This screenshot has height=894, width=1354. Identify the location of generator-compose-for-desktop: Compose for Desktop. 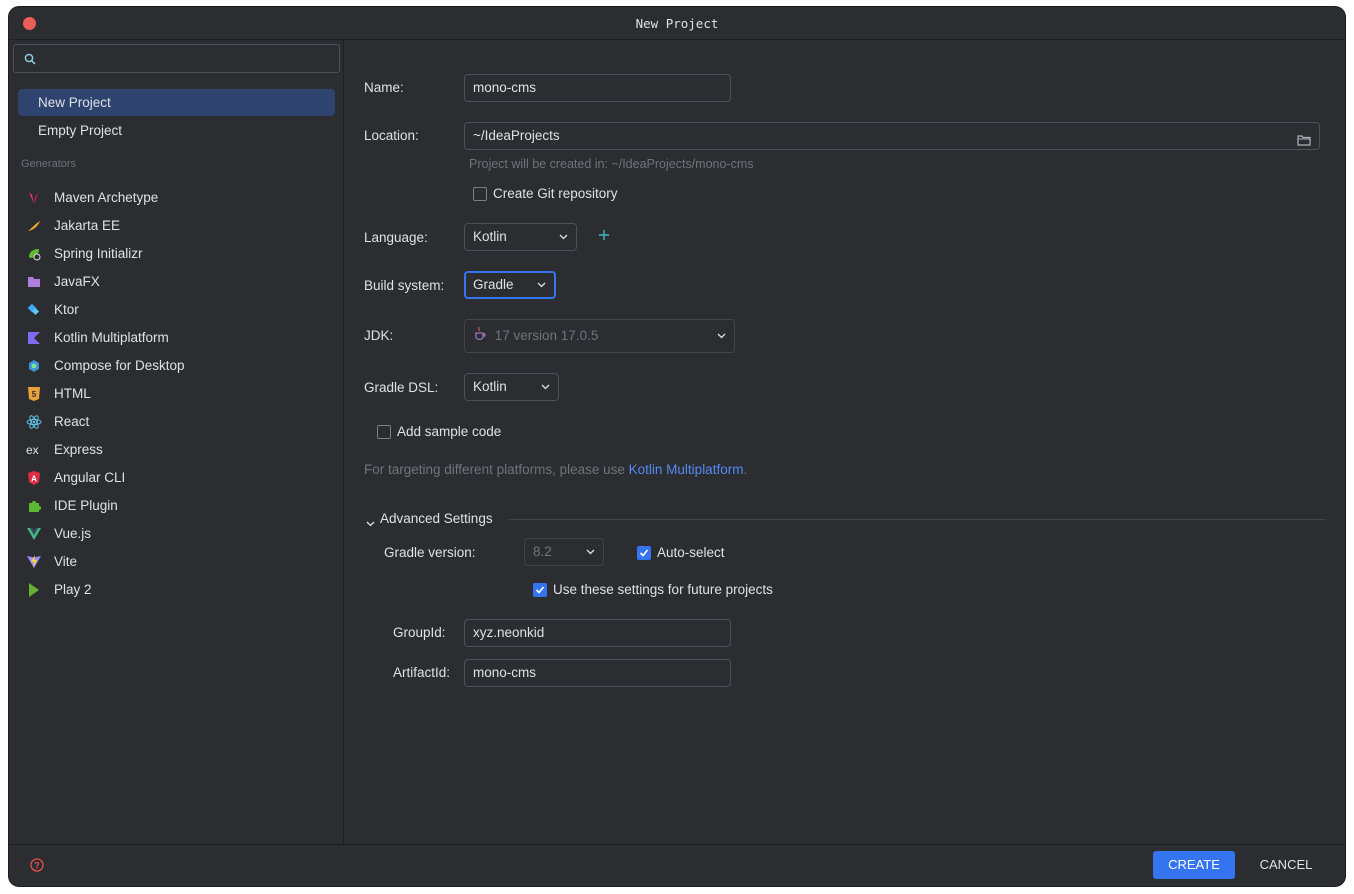
(176, 366).